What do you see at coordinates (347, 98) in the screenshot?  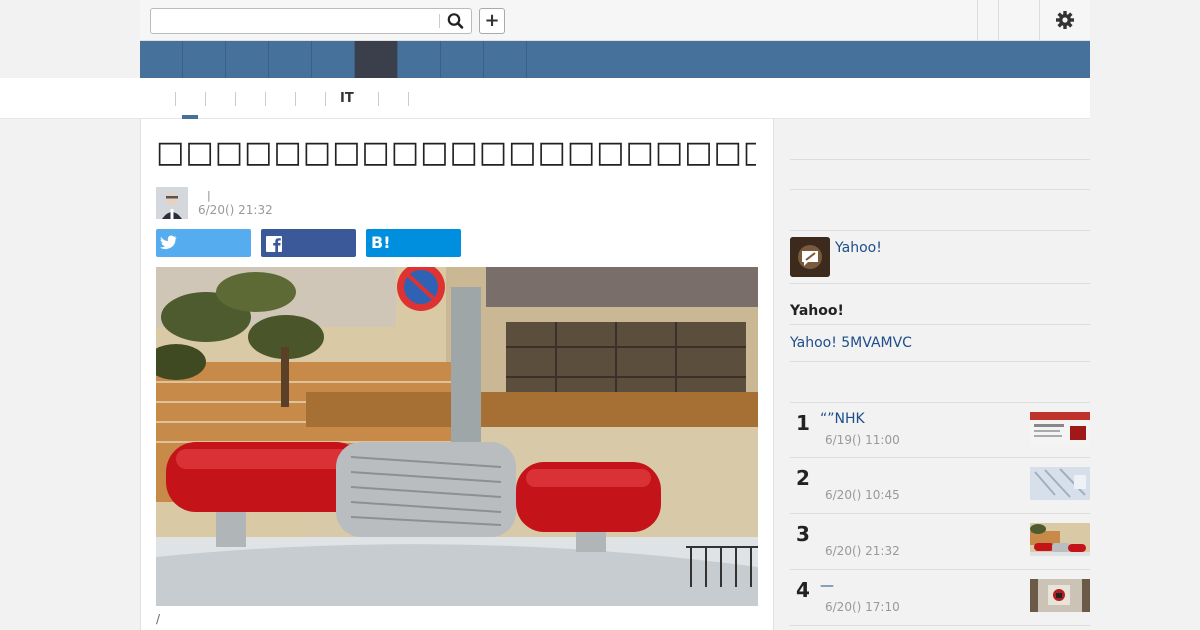 I see `subnav-item-it: IT` at bounding box center [347, 98].